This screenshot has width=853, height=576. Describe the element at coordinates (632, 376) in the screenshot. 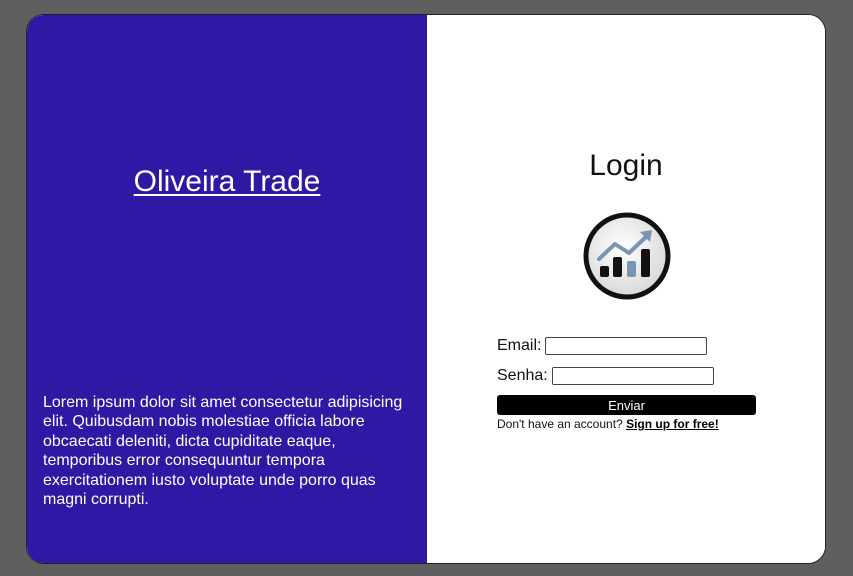

I see `password-field` at that location.